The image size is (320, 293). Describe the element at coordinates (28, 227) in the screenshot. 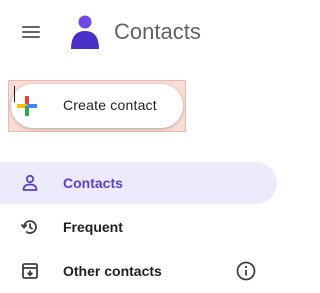

I see `history-icon` at that location.